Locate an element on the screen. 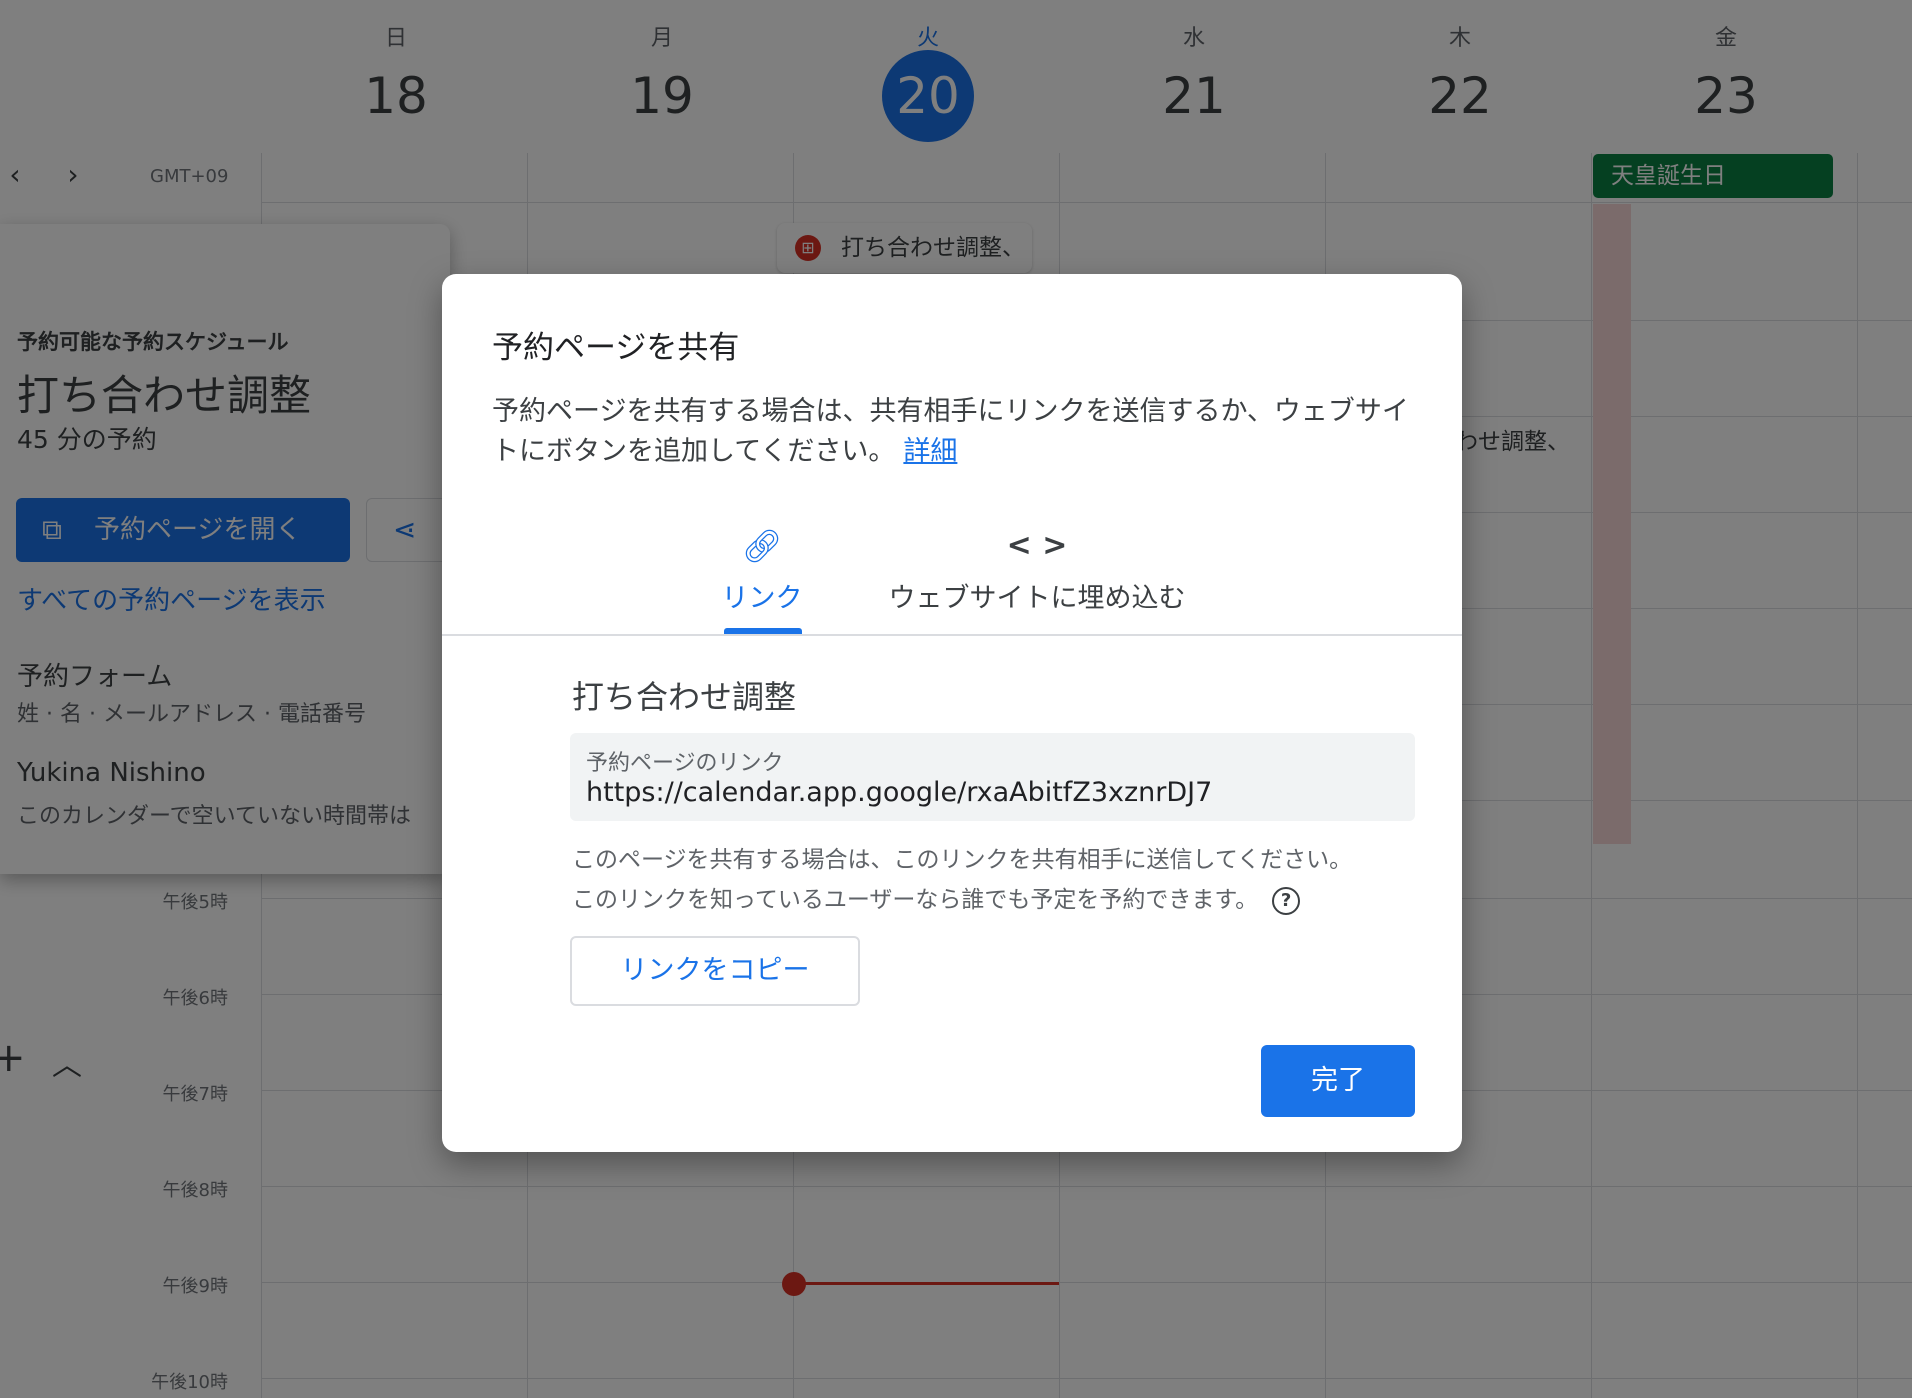 The height and width of the screenshot is (1398, 1912). tab-embed-label: ウェブサイトに埋め込む is located at coordinates (1037, 598).